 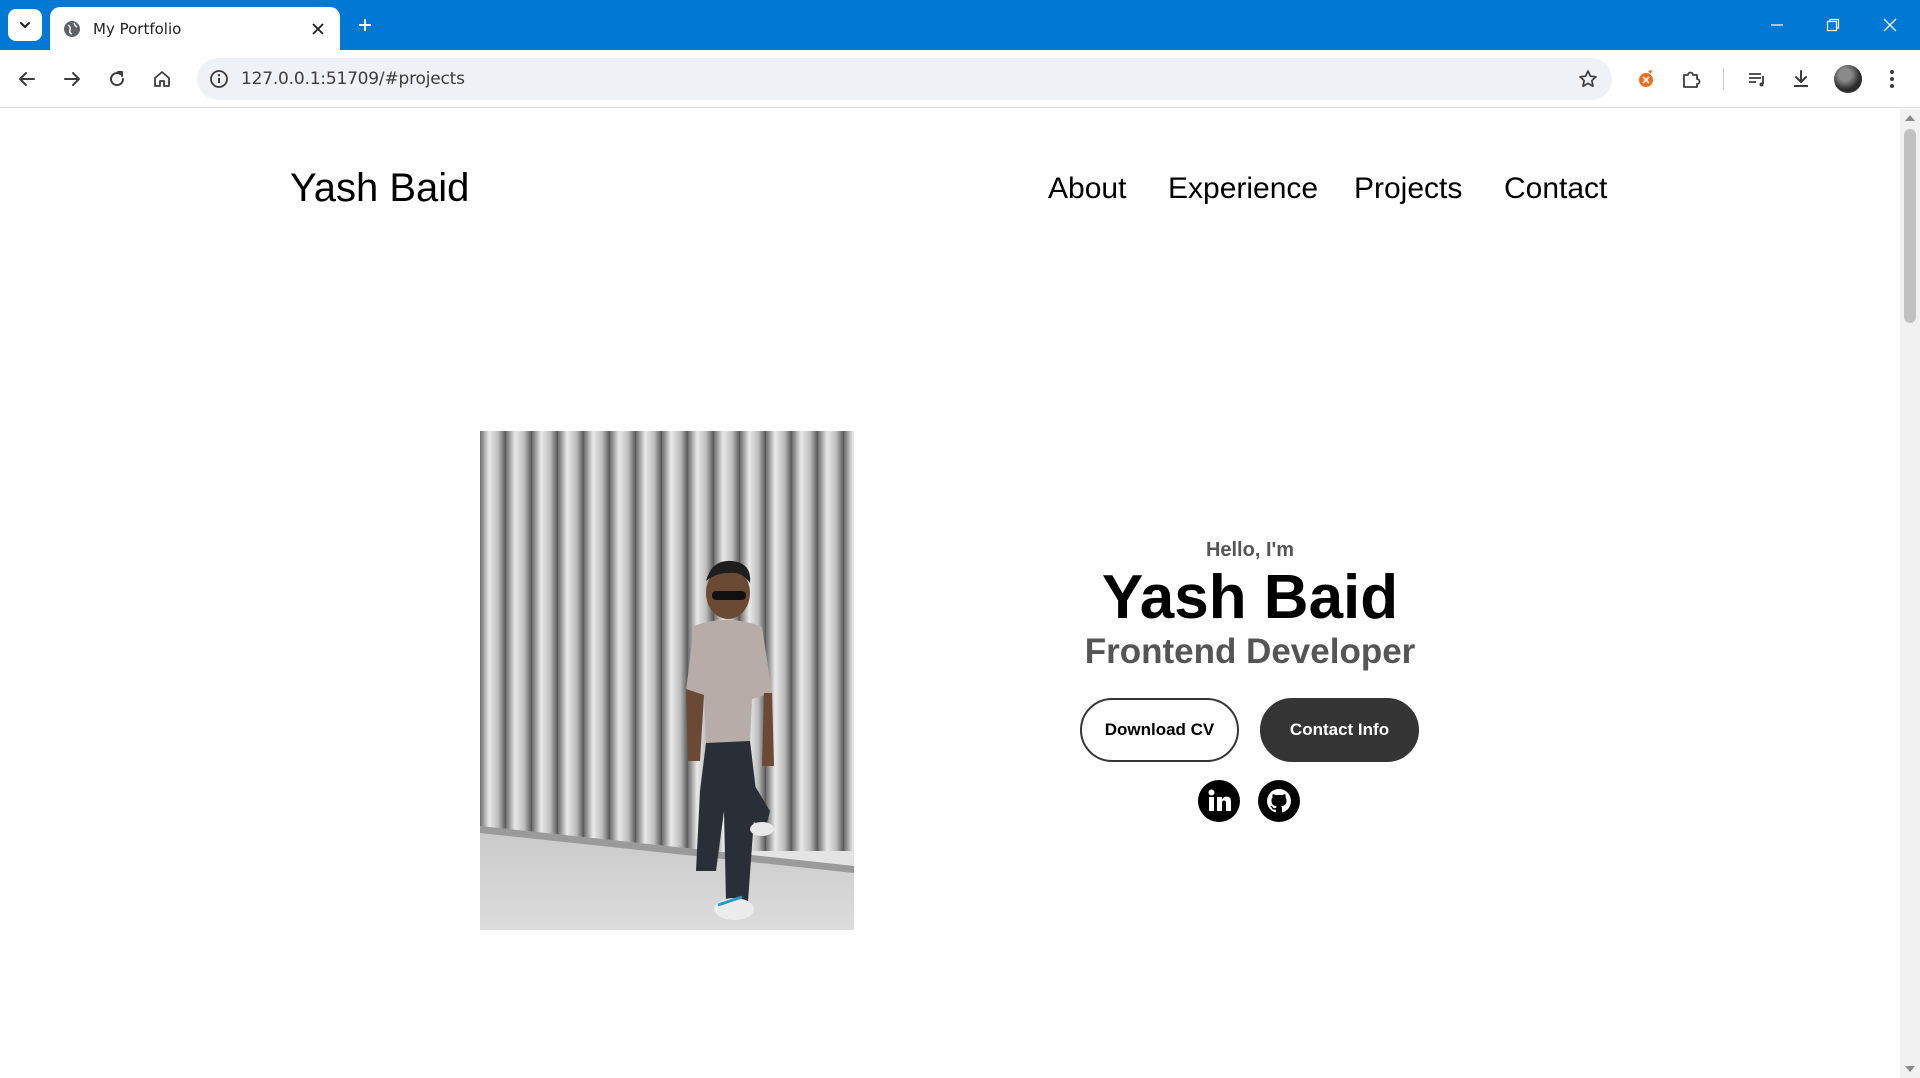 I want to click on forward-button, so click(x=72, y=79).